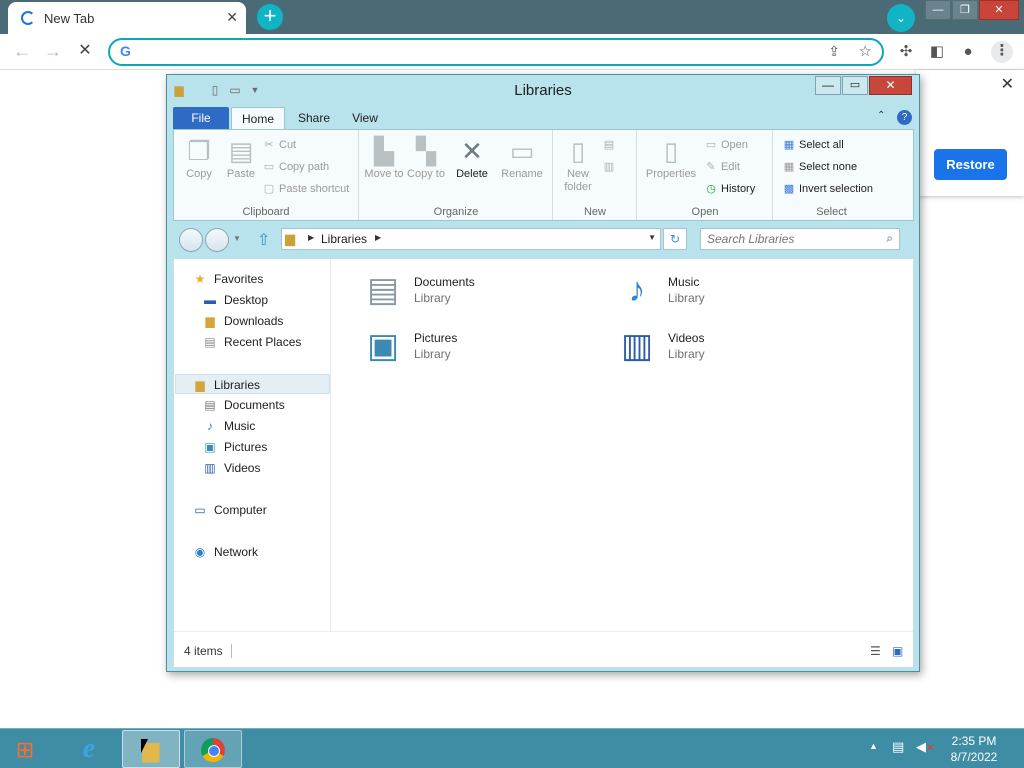  What do you see at coordinates (22, 52) in the screenshot?
I see `back-button: ←` at bounding box center [22, 52].